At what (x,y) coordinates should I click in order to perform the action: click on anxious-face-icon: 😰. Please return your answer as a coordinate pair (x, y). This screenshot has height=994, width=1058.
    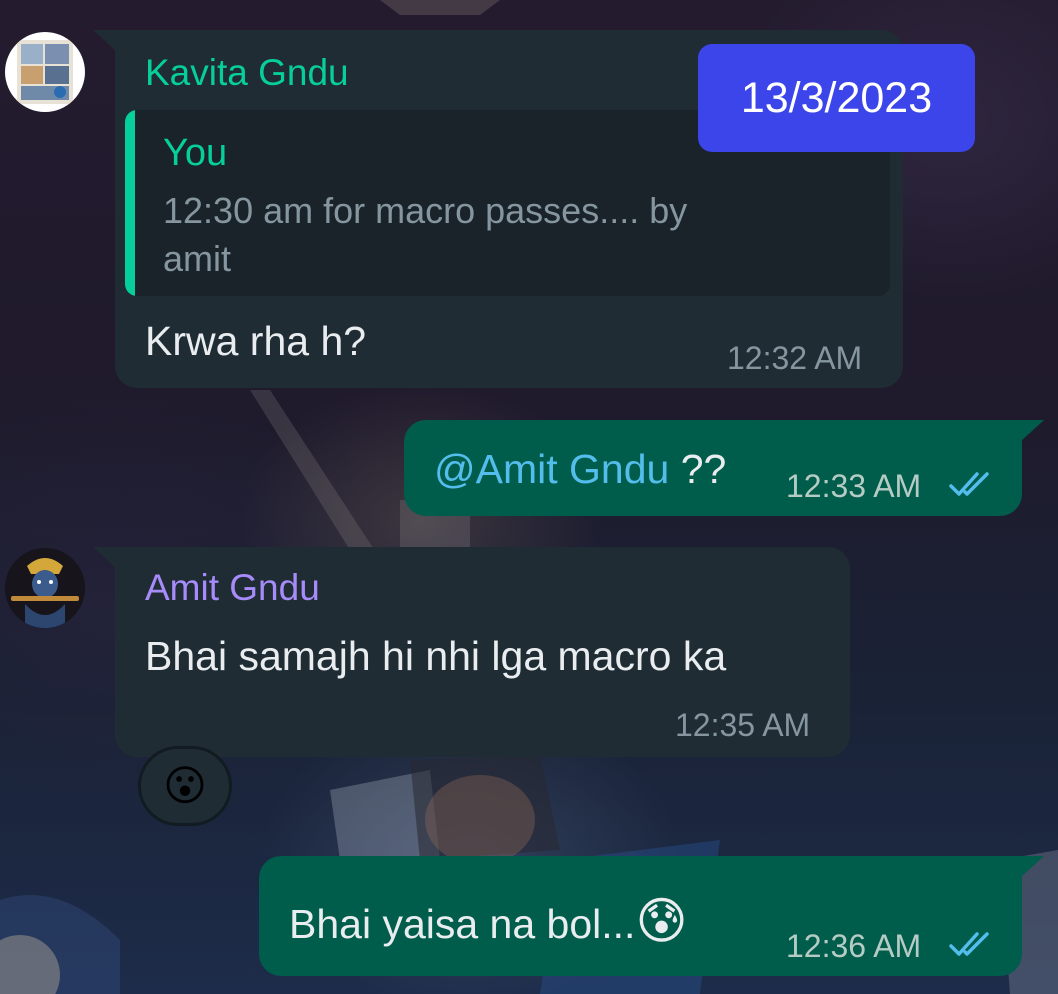
    Looking at the image, I should click on (661, 921).